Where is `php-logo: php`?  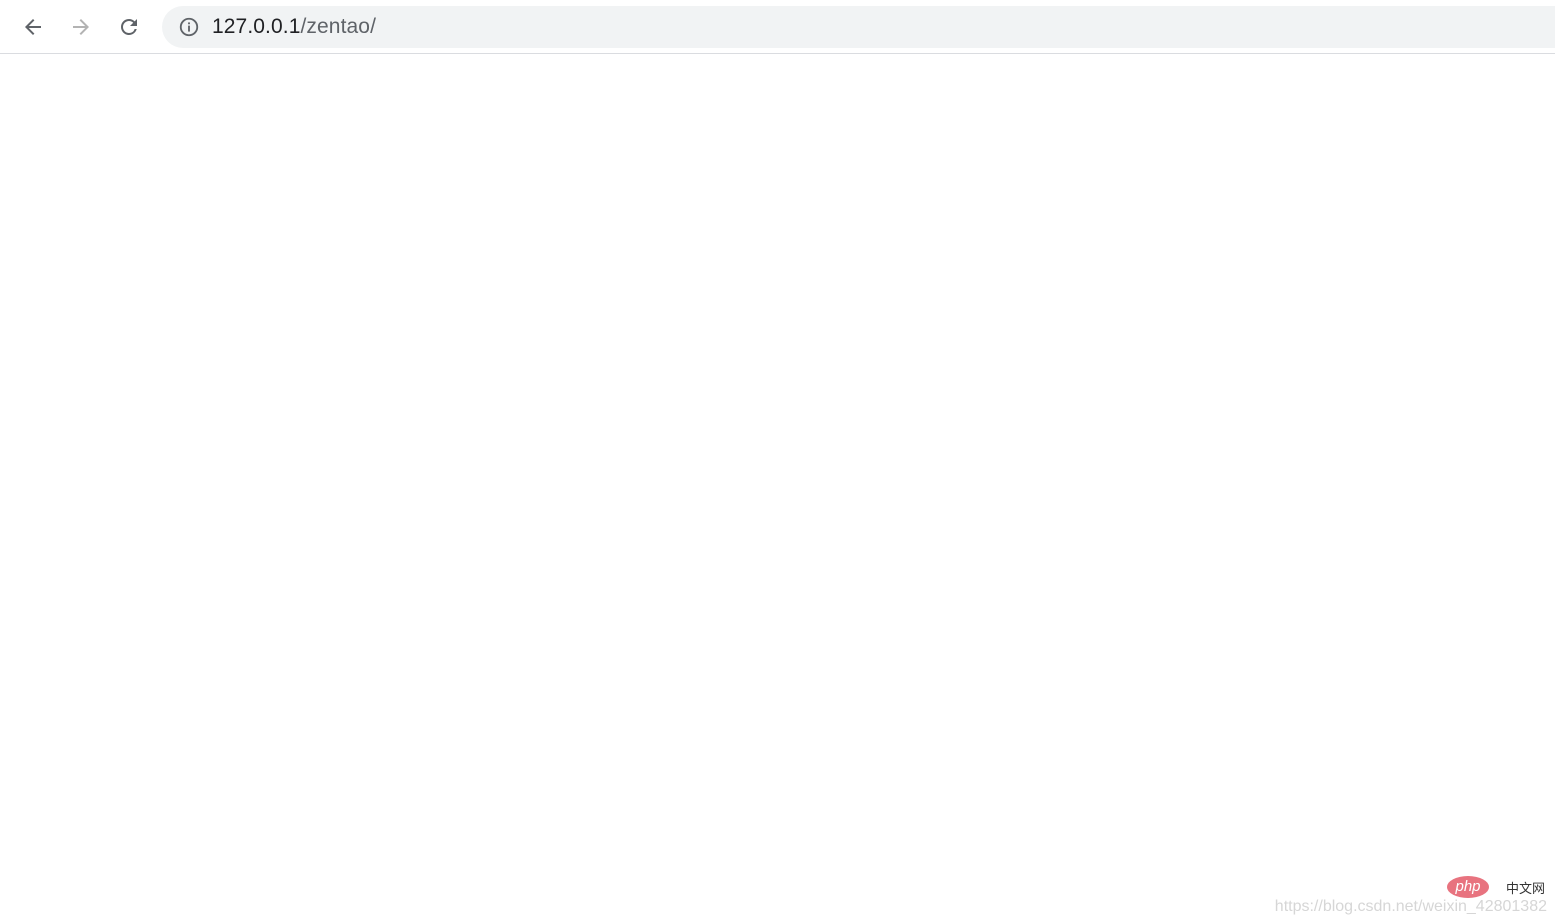
php-logo: php is located at coordinates (1468, 887).